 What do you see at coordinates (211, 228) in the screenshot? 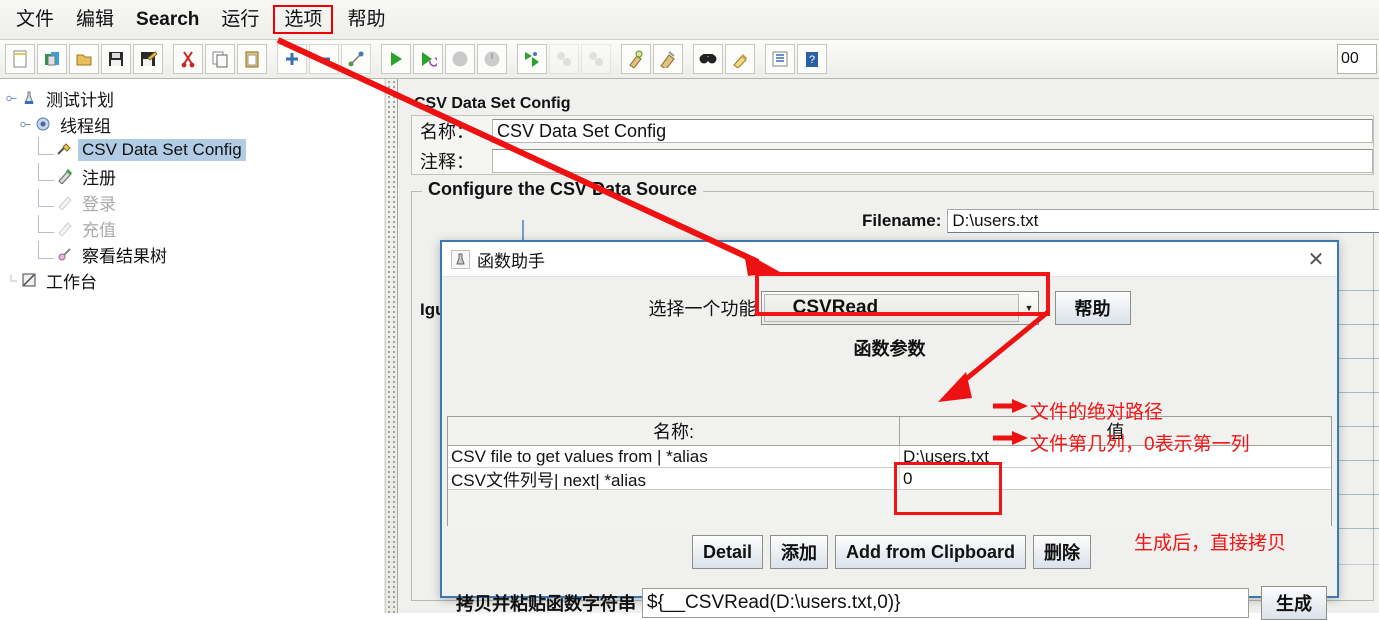
I see `tree-node-recharge: 充值` at bounding box center [211, 228].